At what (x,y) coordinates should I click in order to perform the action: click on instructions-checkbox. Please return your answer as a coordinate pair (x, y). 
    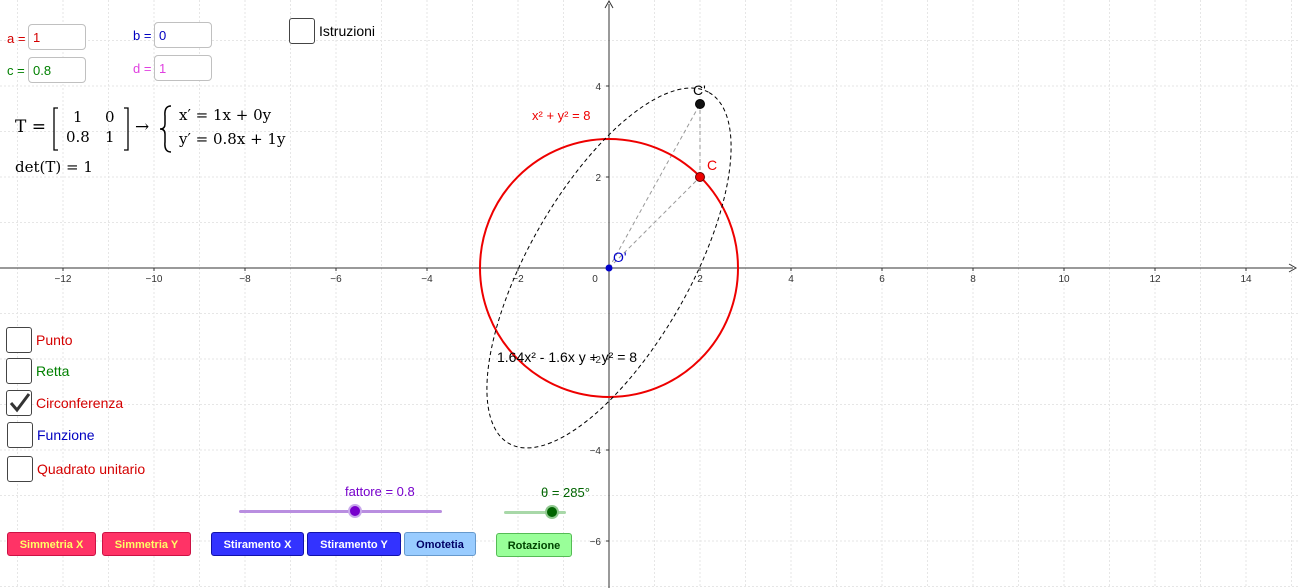
    Looking at the image, I should click on (302, 31).